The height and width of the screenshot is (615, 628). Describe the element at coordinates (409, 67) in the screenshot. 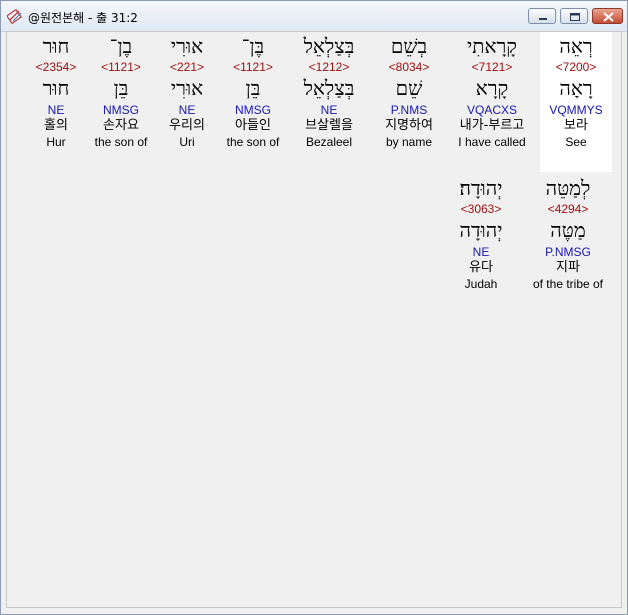

I see `strong-number-link: <8034>` at that location.